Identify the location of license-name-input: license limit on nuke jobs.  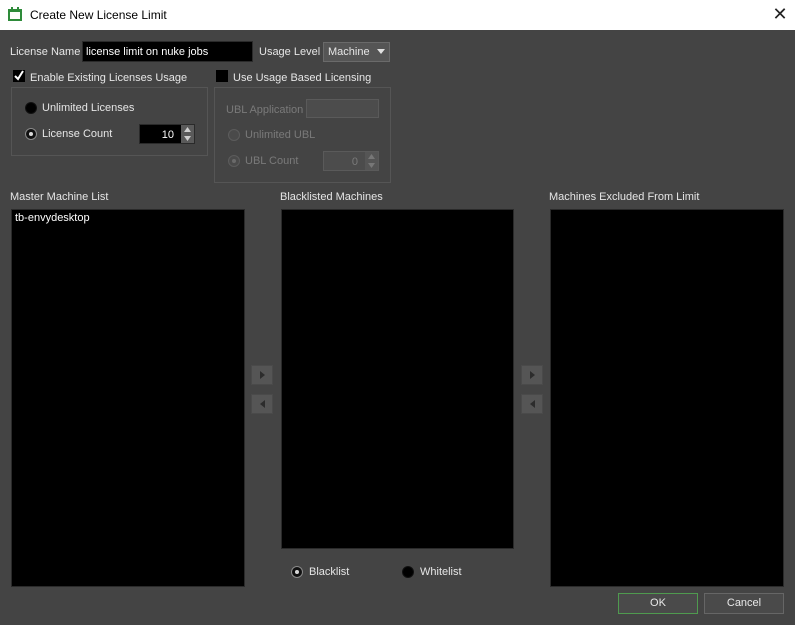
(167, 51).